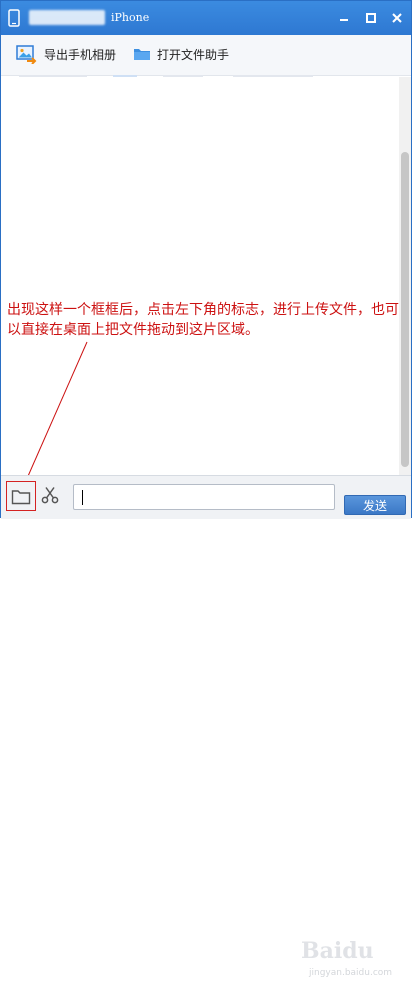  What do you see at coordinates (50, 495) in the screenshot?
I see `scissors-icon` at bounding box center [50, 495].